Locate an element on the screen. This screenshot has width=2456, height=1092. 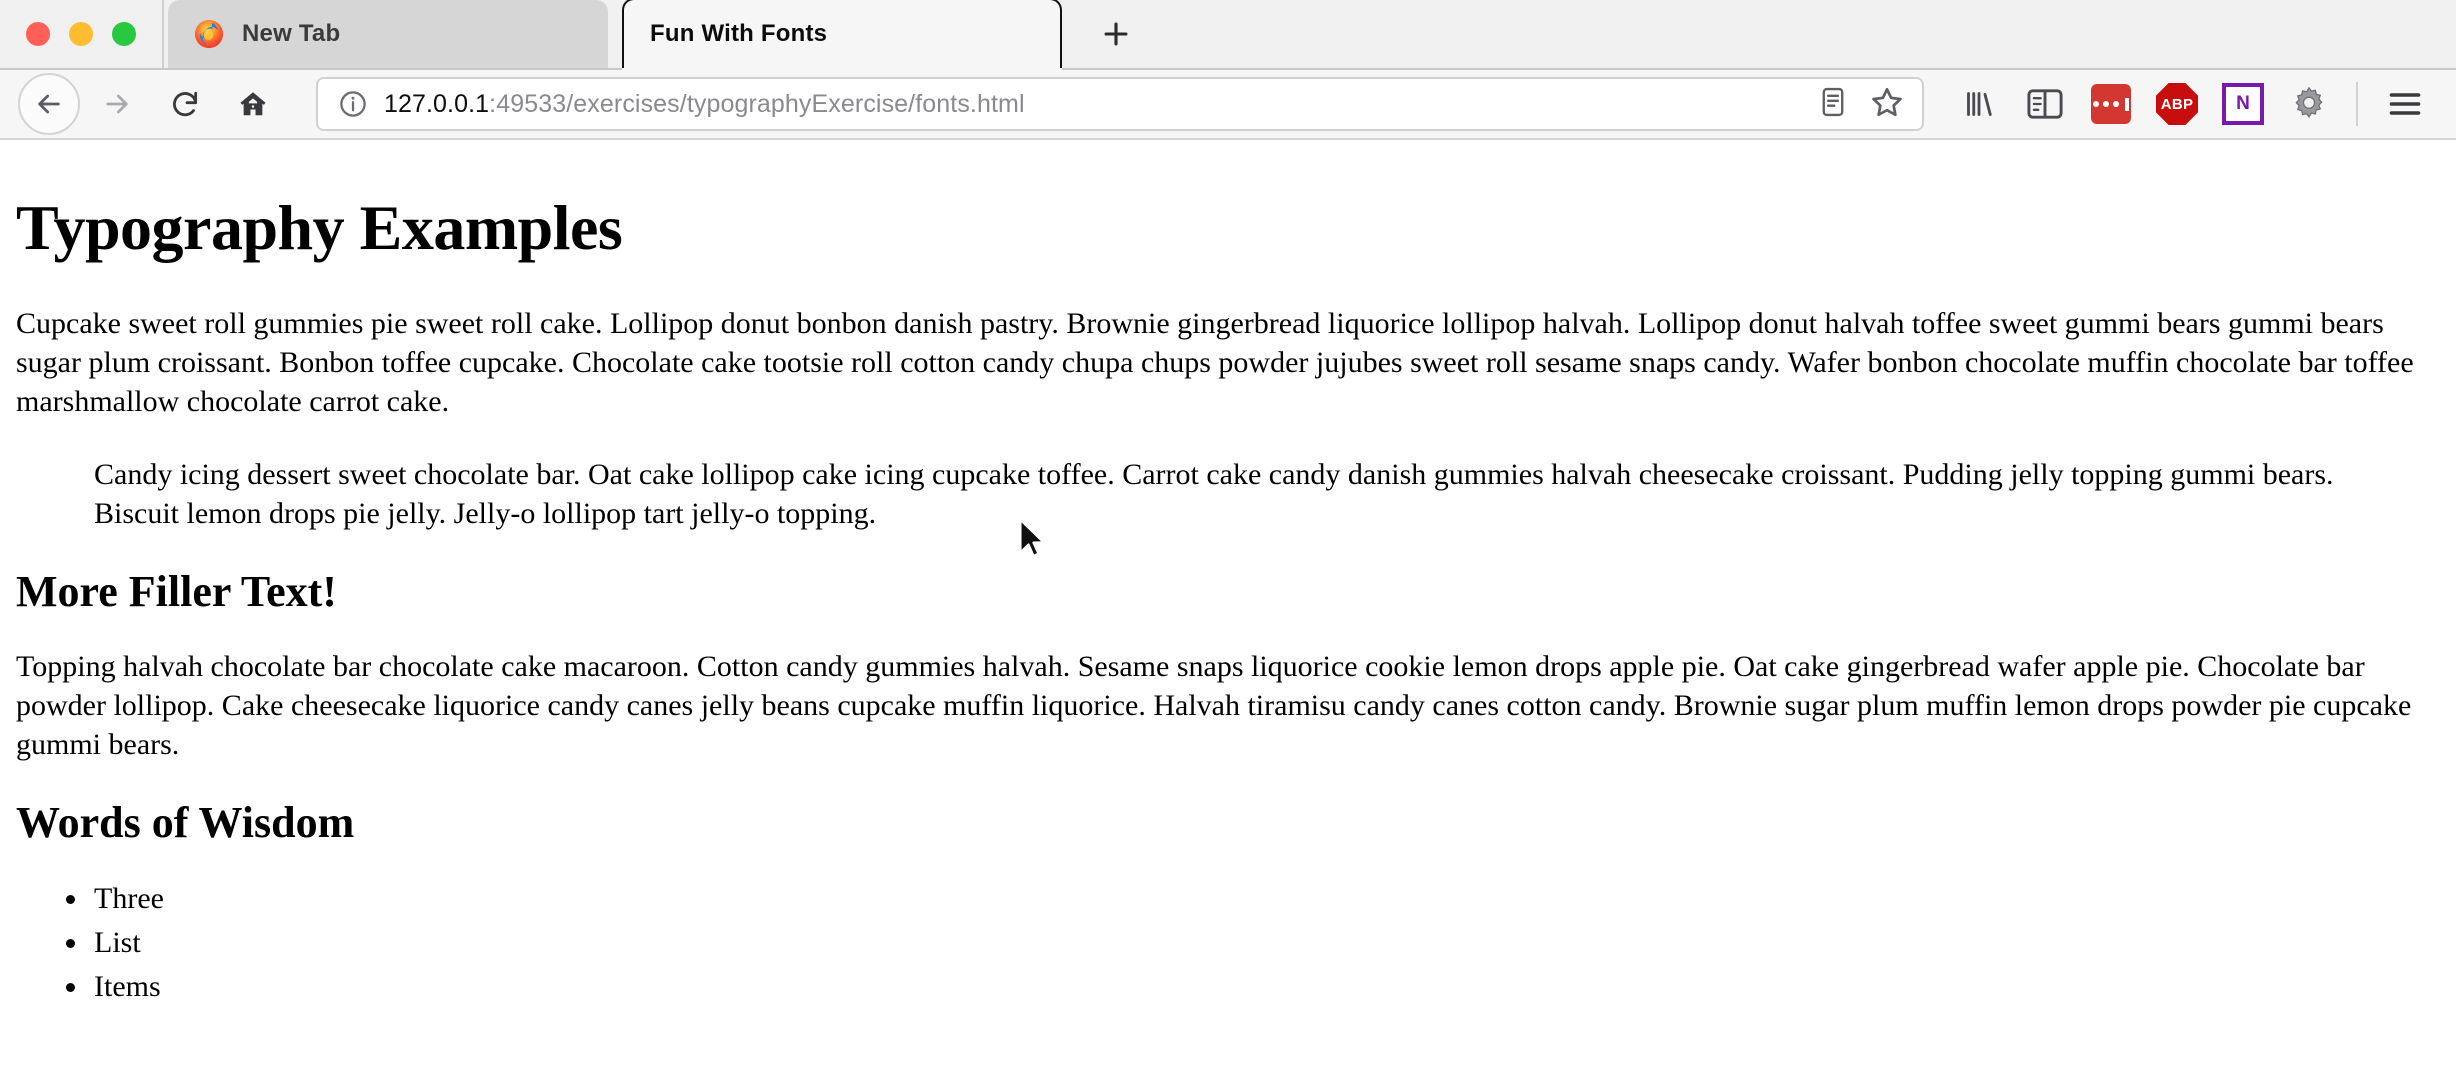
sidebar-icon is located at coordinates (2045, 104).